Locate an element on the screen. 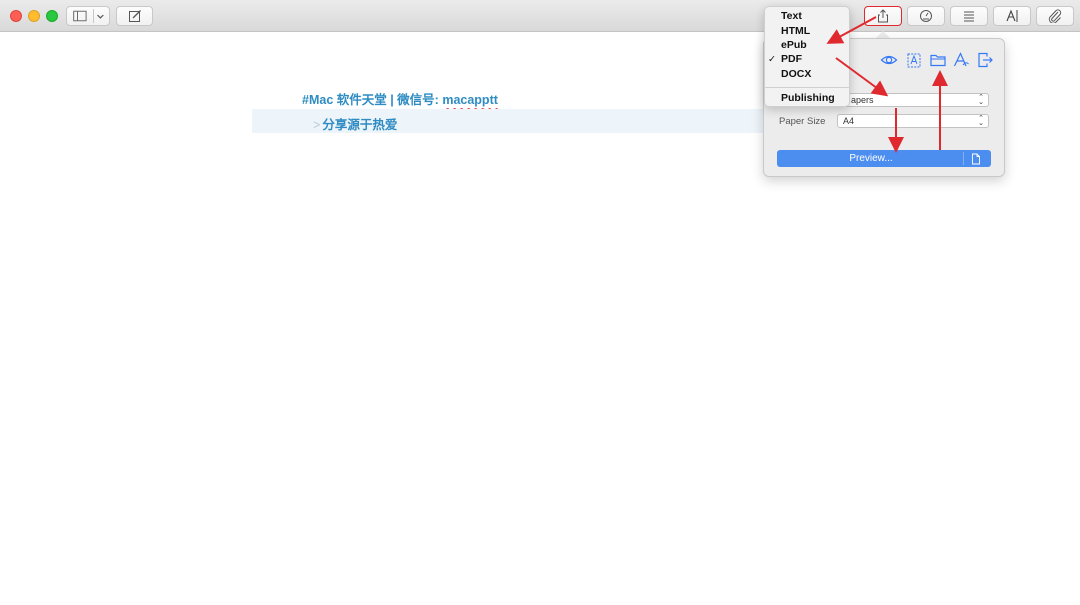 The image size is (1080, 605). compose-icon is located at coordinates (134, 16).